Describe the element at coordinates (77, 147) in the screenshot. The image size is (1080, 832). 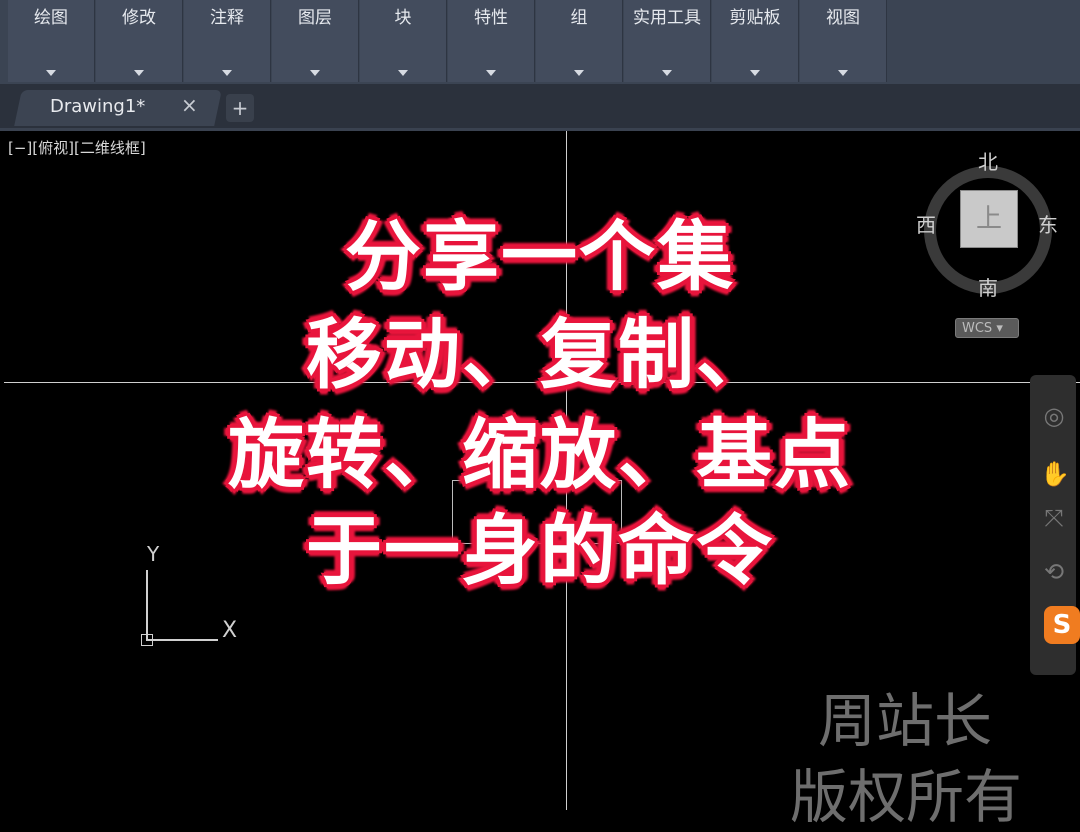
I see `viewport-controls-label: [−][俯视][二维线框]` at that location.